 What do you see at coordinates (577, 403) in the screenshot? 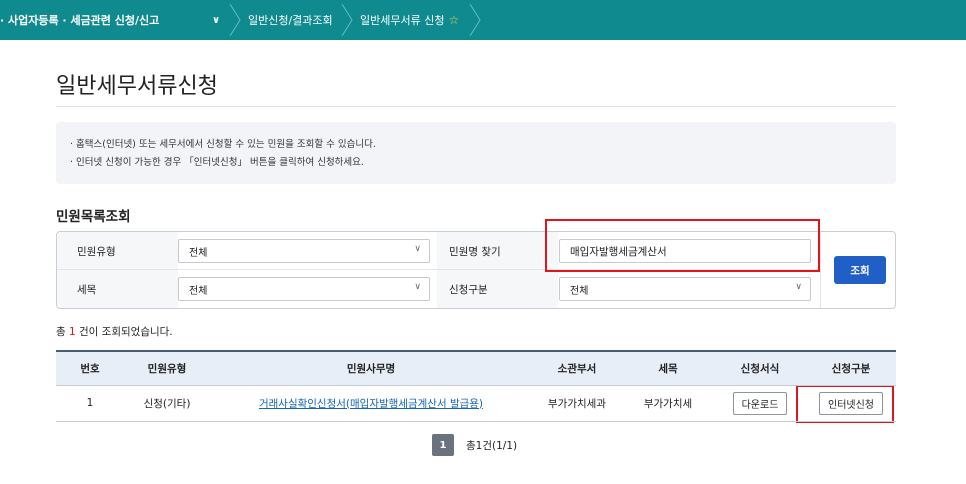
I see `cell-dept: 부가가치세과` at bounding box center [577, 403].